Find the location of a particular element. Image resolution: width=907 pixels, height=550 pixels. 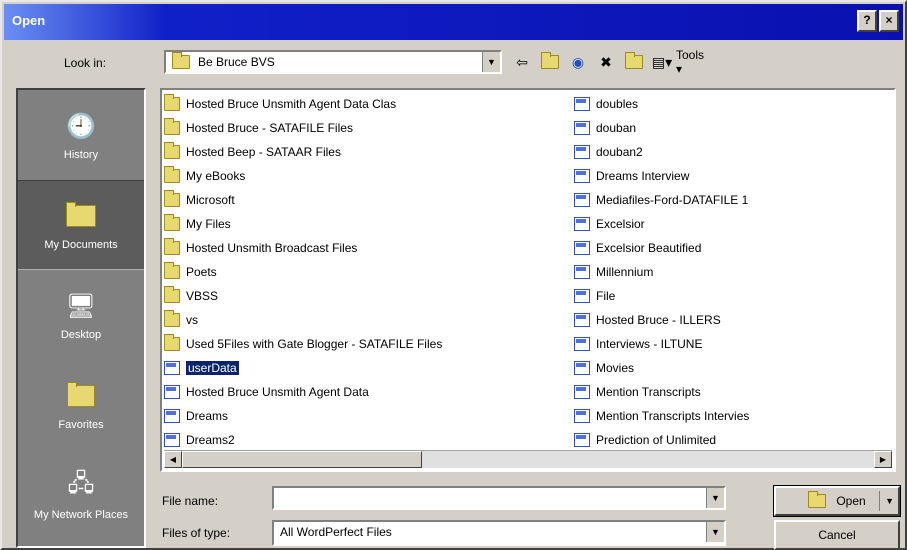

open-button: Open ▼ is located at coordinates (837, 501).